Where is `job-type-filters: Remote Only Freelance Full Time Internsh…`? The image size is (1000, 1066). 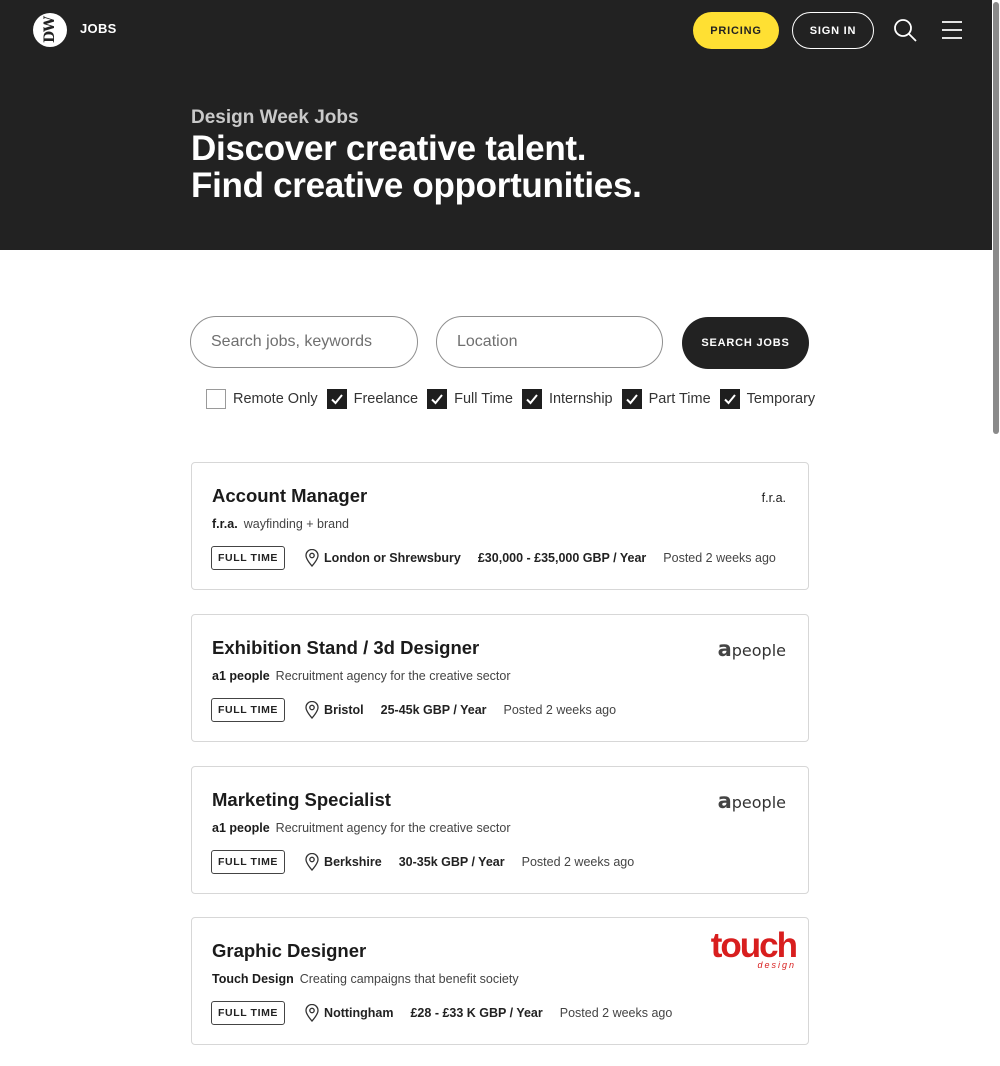 job-type-filters: Remote Only Freelance Full Time Internsh… is located at coordinates (515, 398).